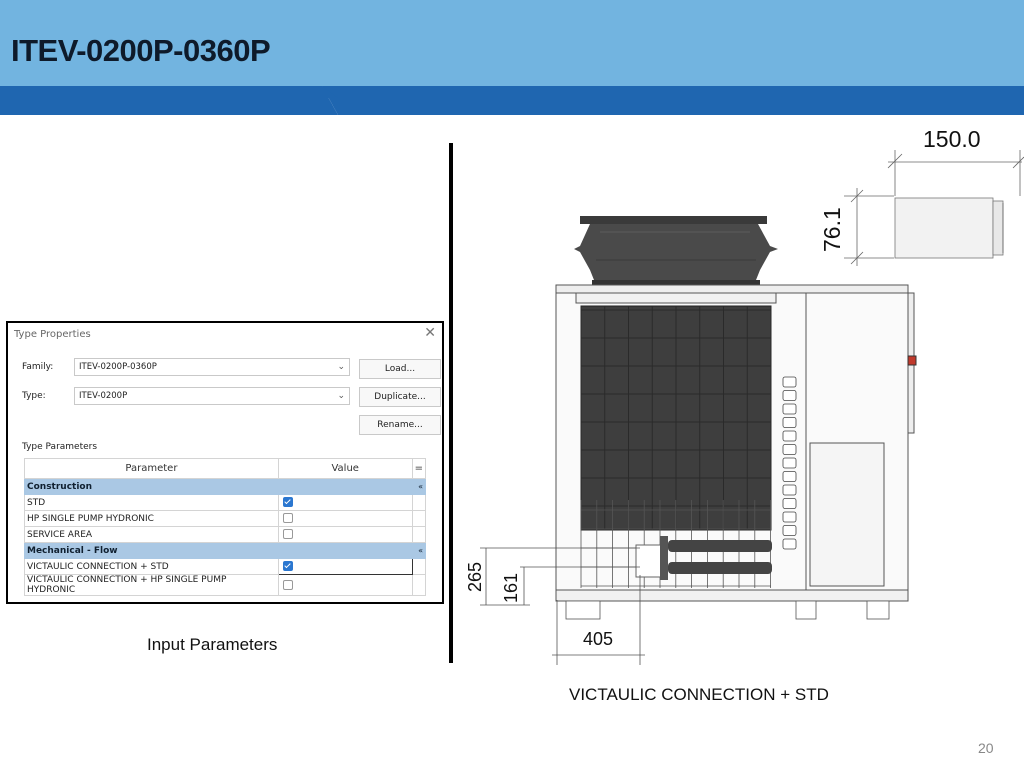  What do you see at coordinates (598, 639) in the screenshot?
I see `dim-width: 405` at bounding box center [598, 639].